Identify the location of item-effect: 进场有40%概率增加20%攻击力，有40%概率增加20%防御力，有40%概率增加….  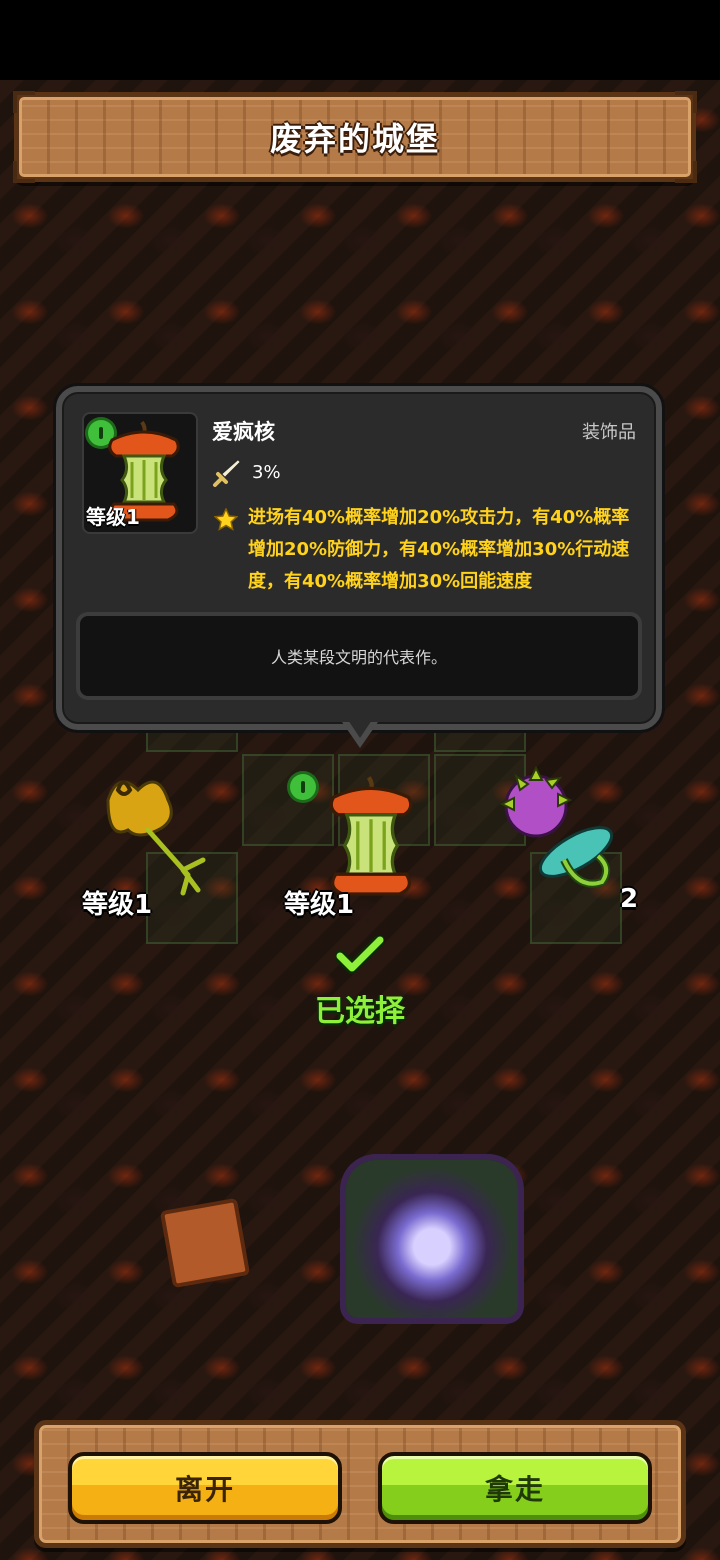
(427, 550).